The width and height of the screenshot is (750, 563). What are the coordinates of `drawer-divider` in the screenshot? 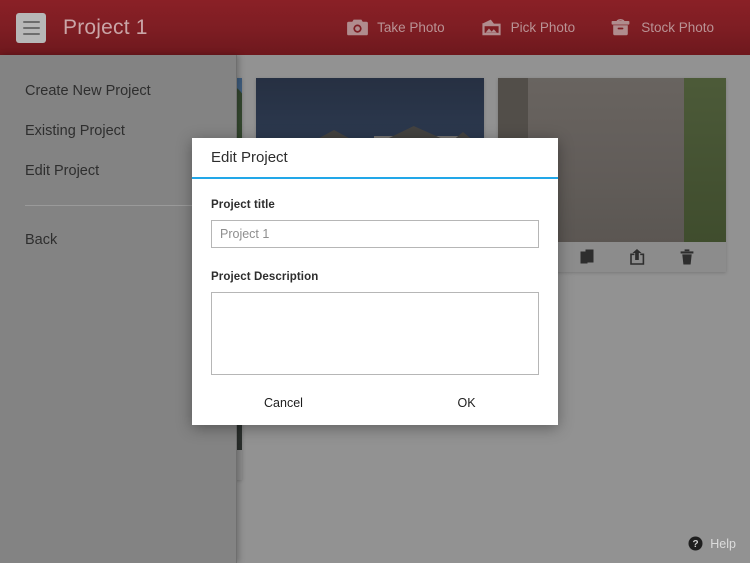 It's located at (118, 205).